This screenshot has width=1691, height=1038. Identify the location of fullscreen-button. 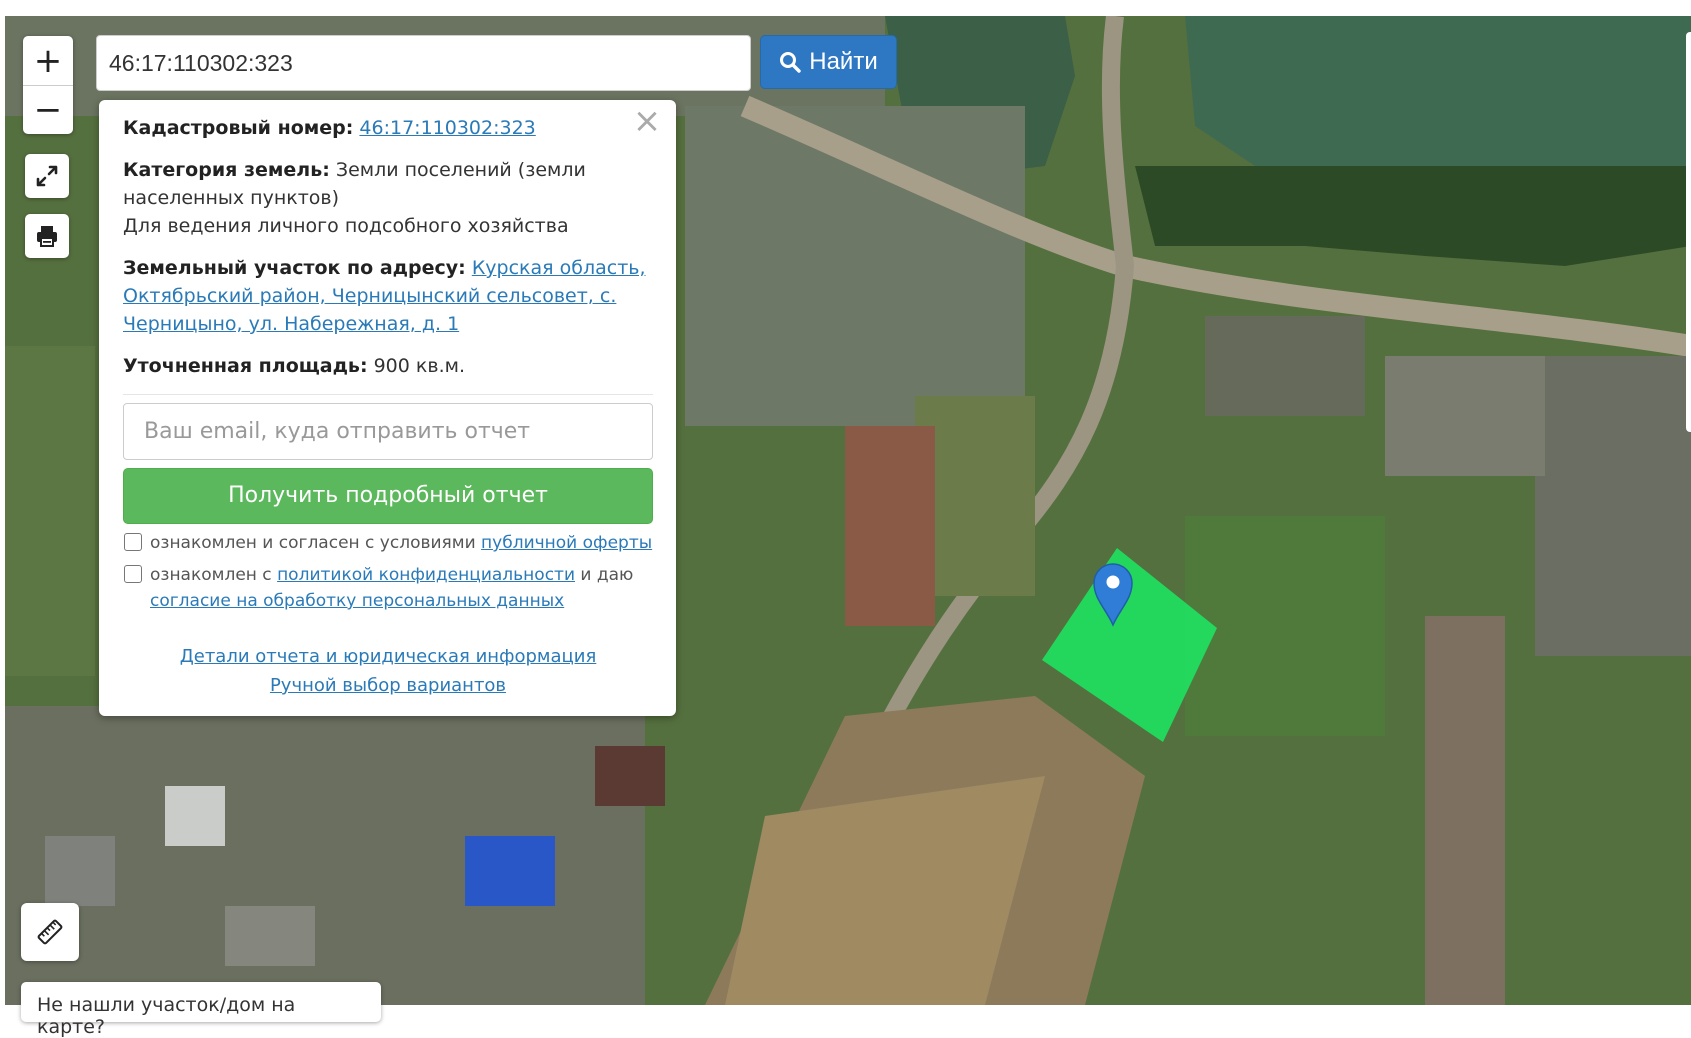
(47, 176).